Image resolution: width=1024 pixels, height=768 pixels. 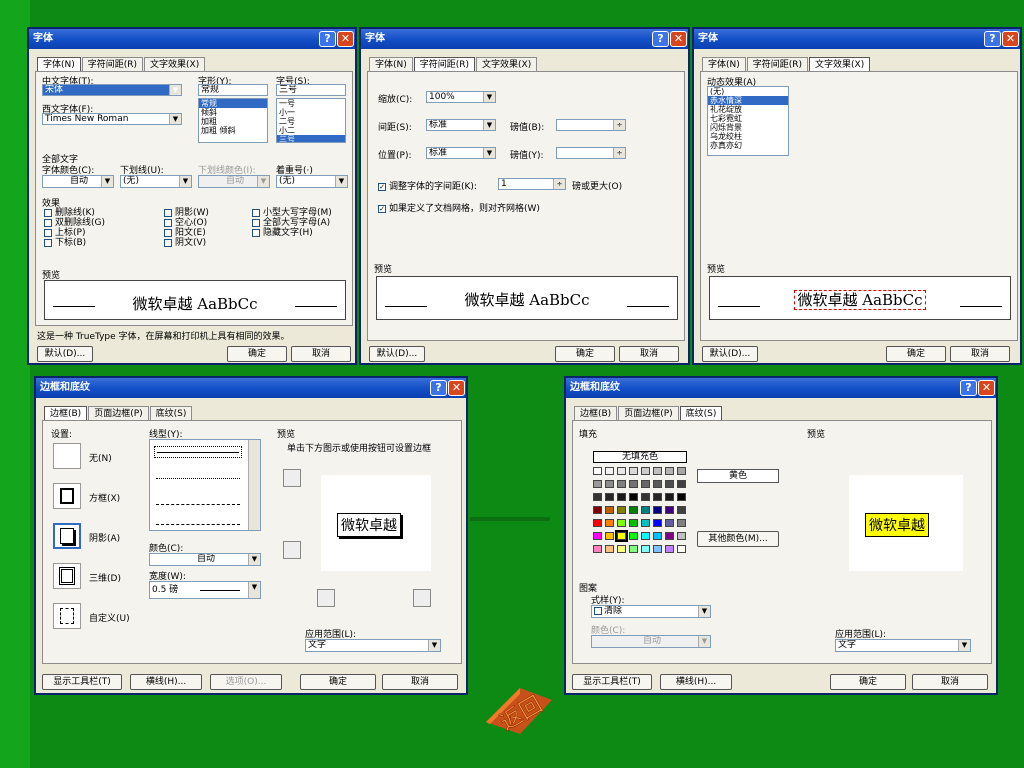 I want to click on style-list: 常规 倾斜 加粗 加粗 倾斜, so click(x=233, y=120).